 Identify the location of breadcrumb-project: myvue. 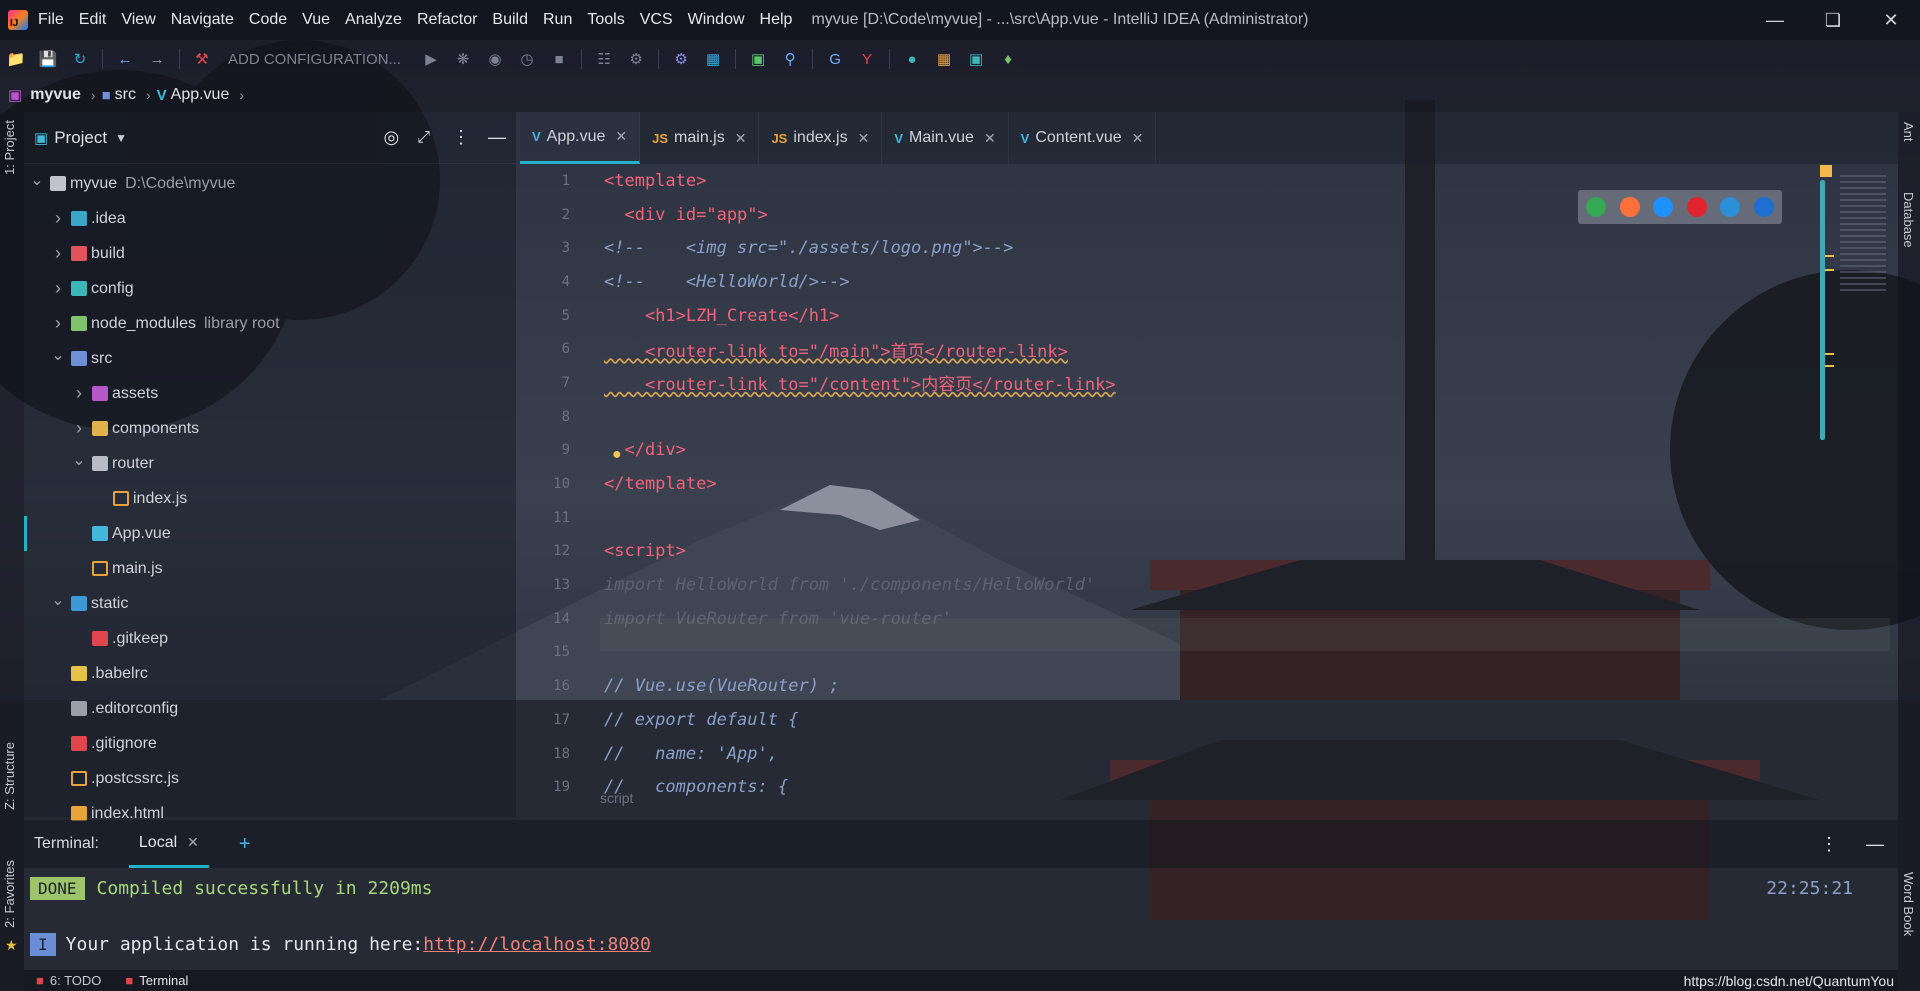
(55, 95).